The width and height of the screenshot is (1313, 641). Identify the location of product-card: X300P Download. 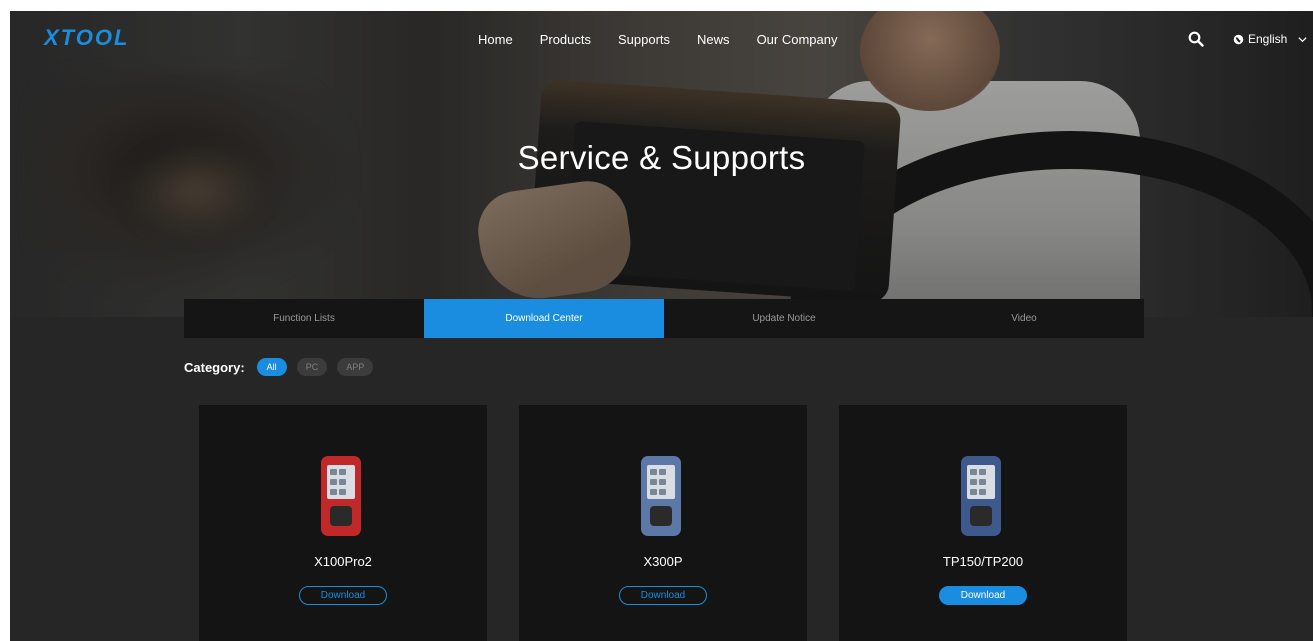
(663, 523).